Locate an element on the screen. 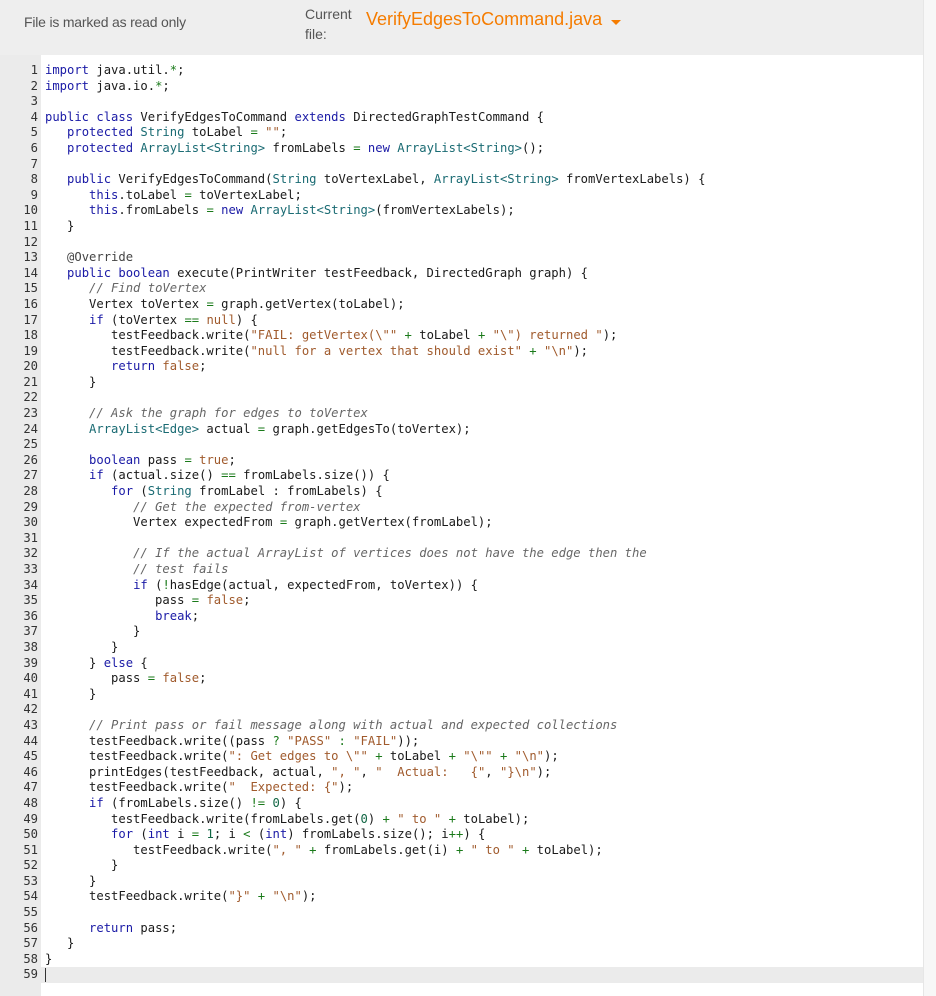  code-line: 59 is located at coordinates (461, 975).